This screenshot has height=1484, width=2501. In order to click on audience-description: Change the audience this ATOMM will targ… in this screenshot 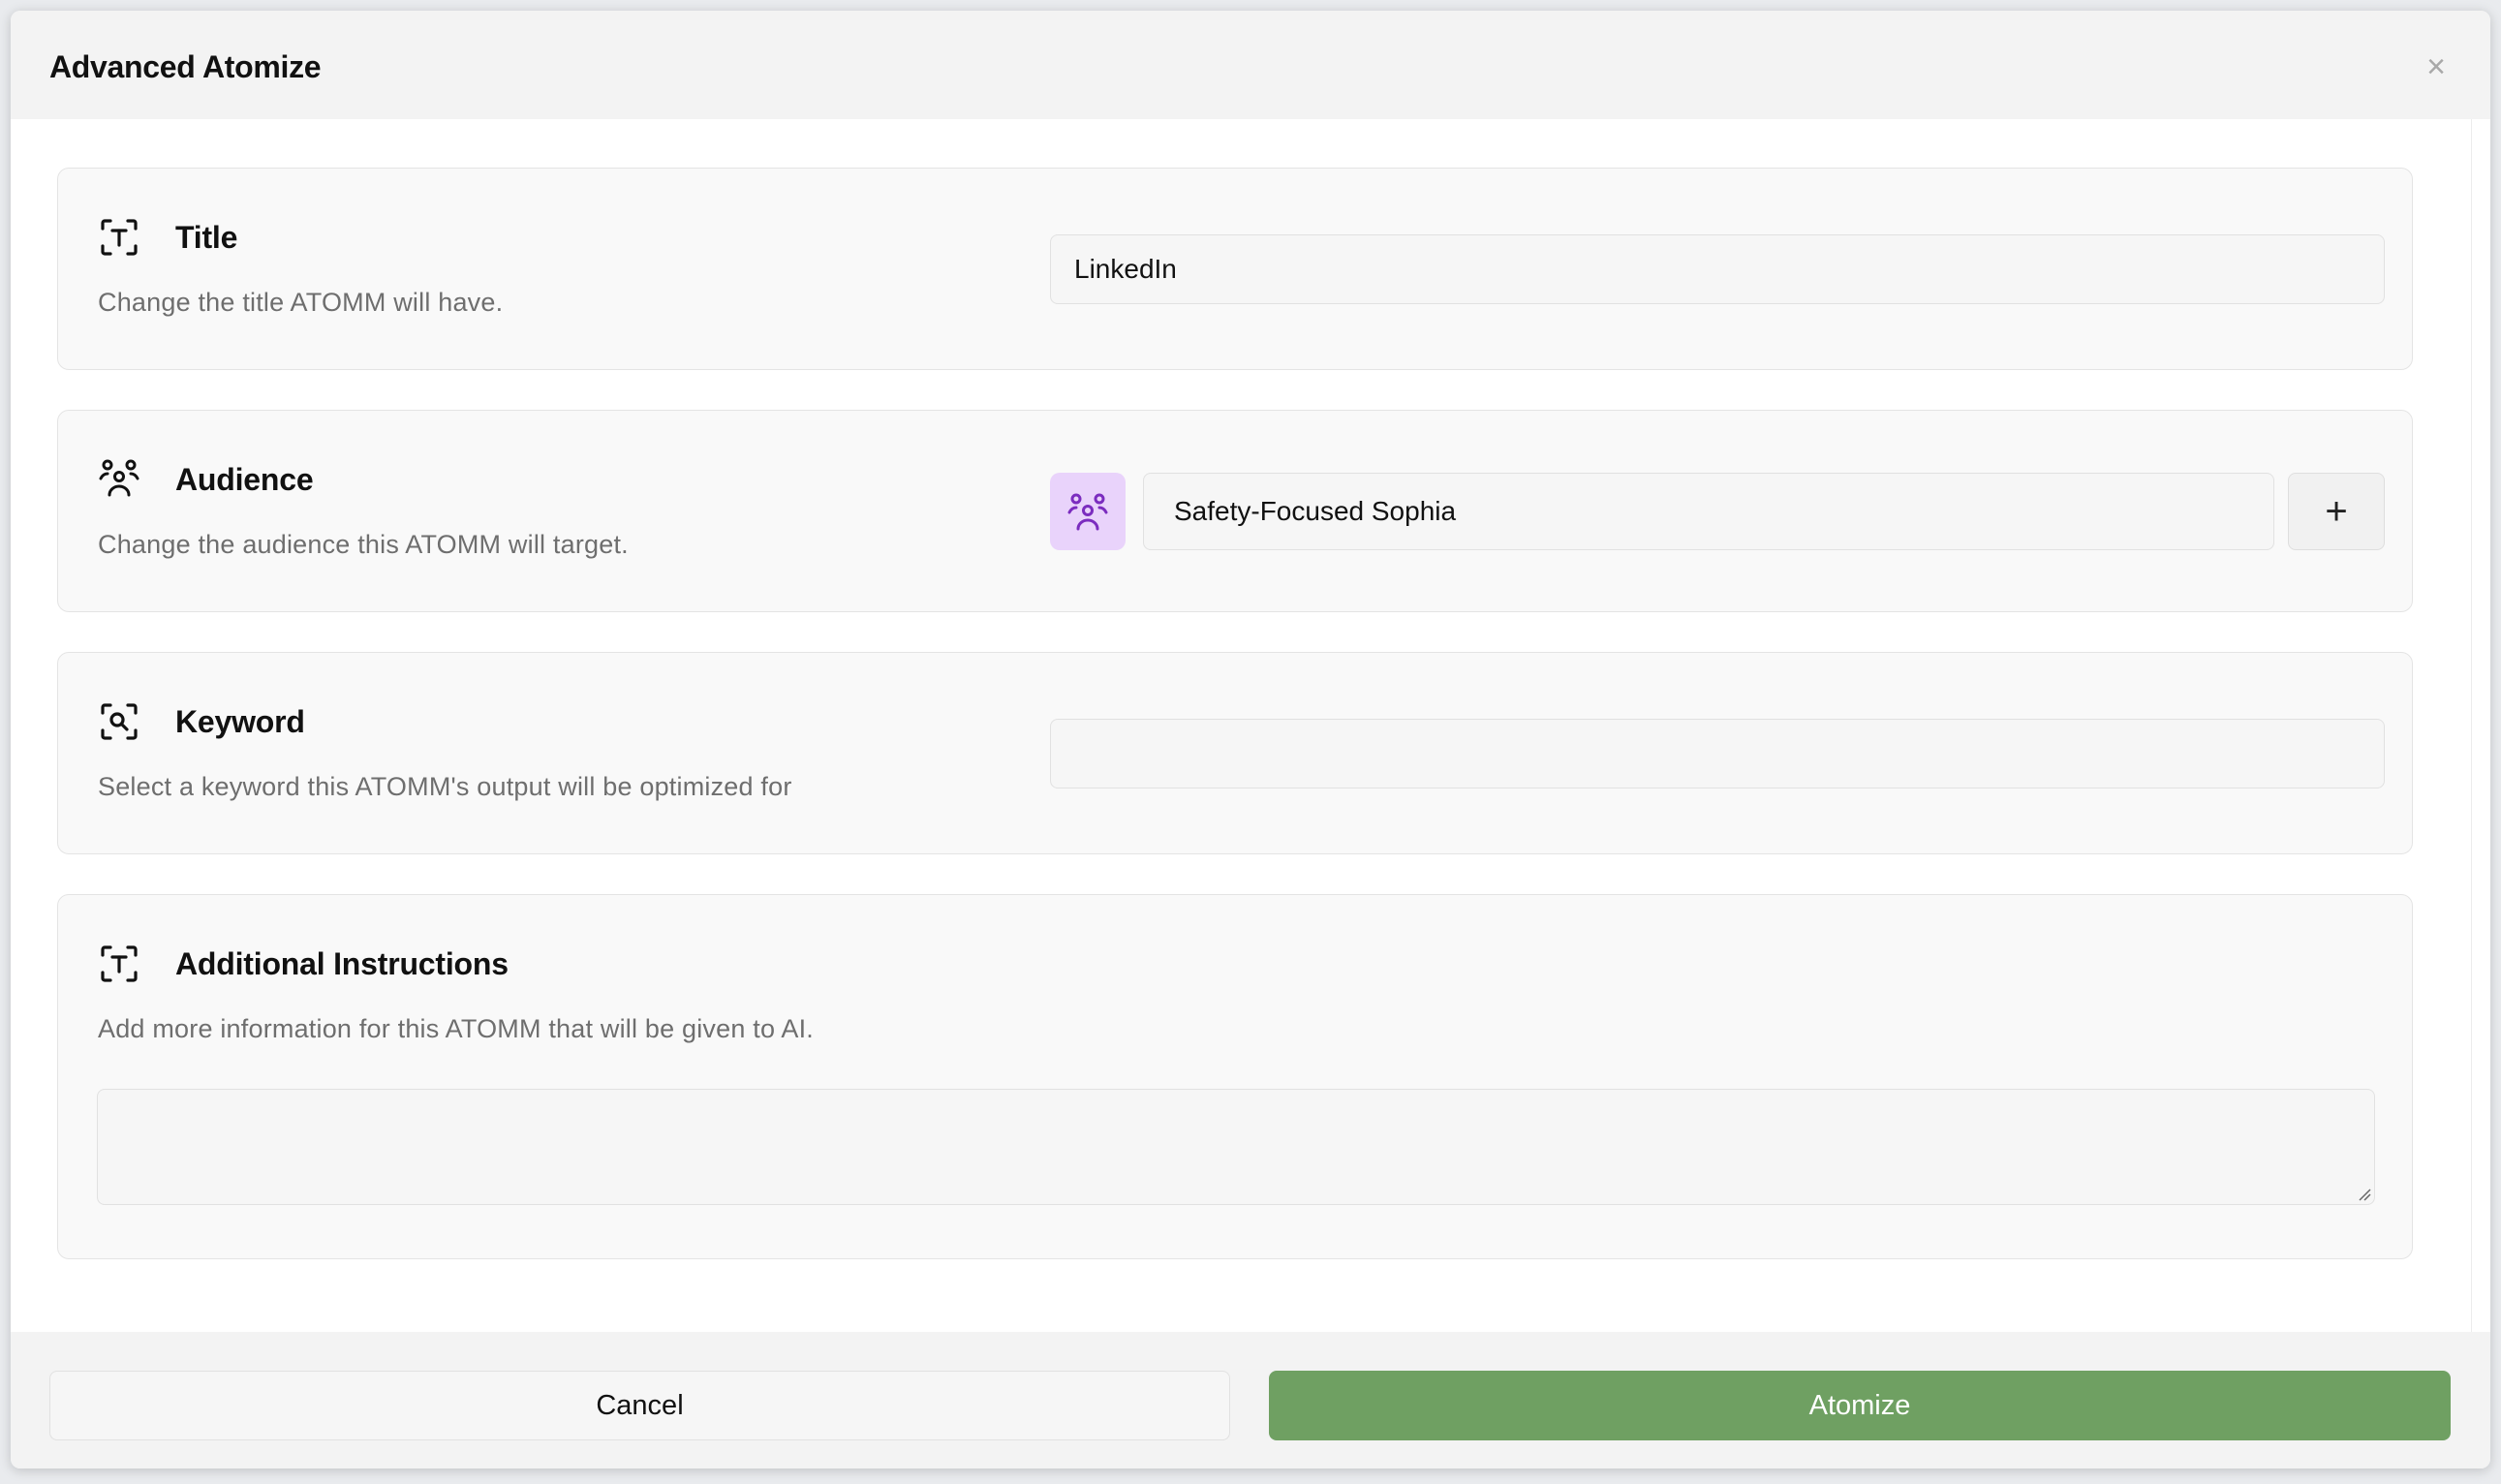, I will do `click(363, 544)`.